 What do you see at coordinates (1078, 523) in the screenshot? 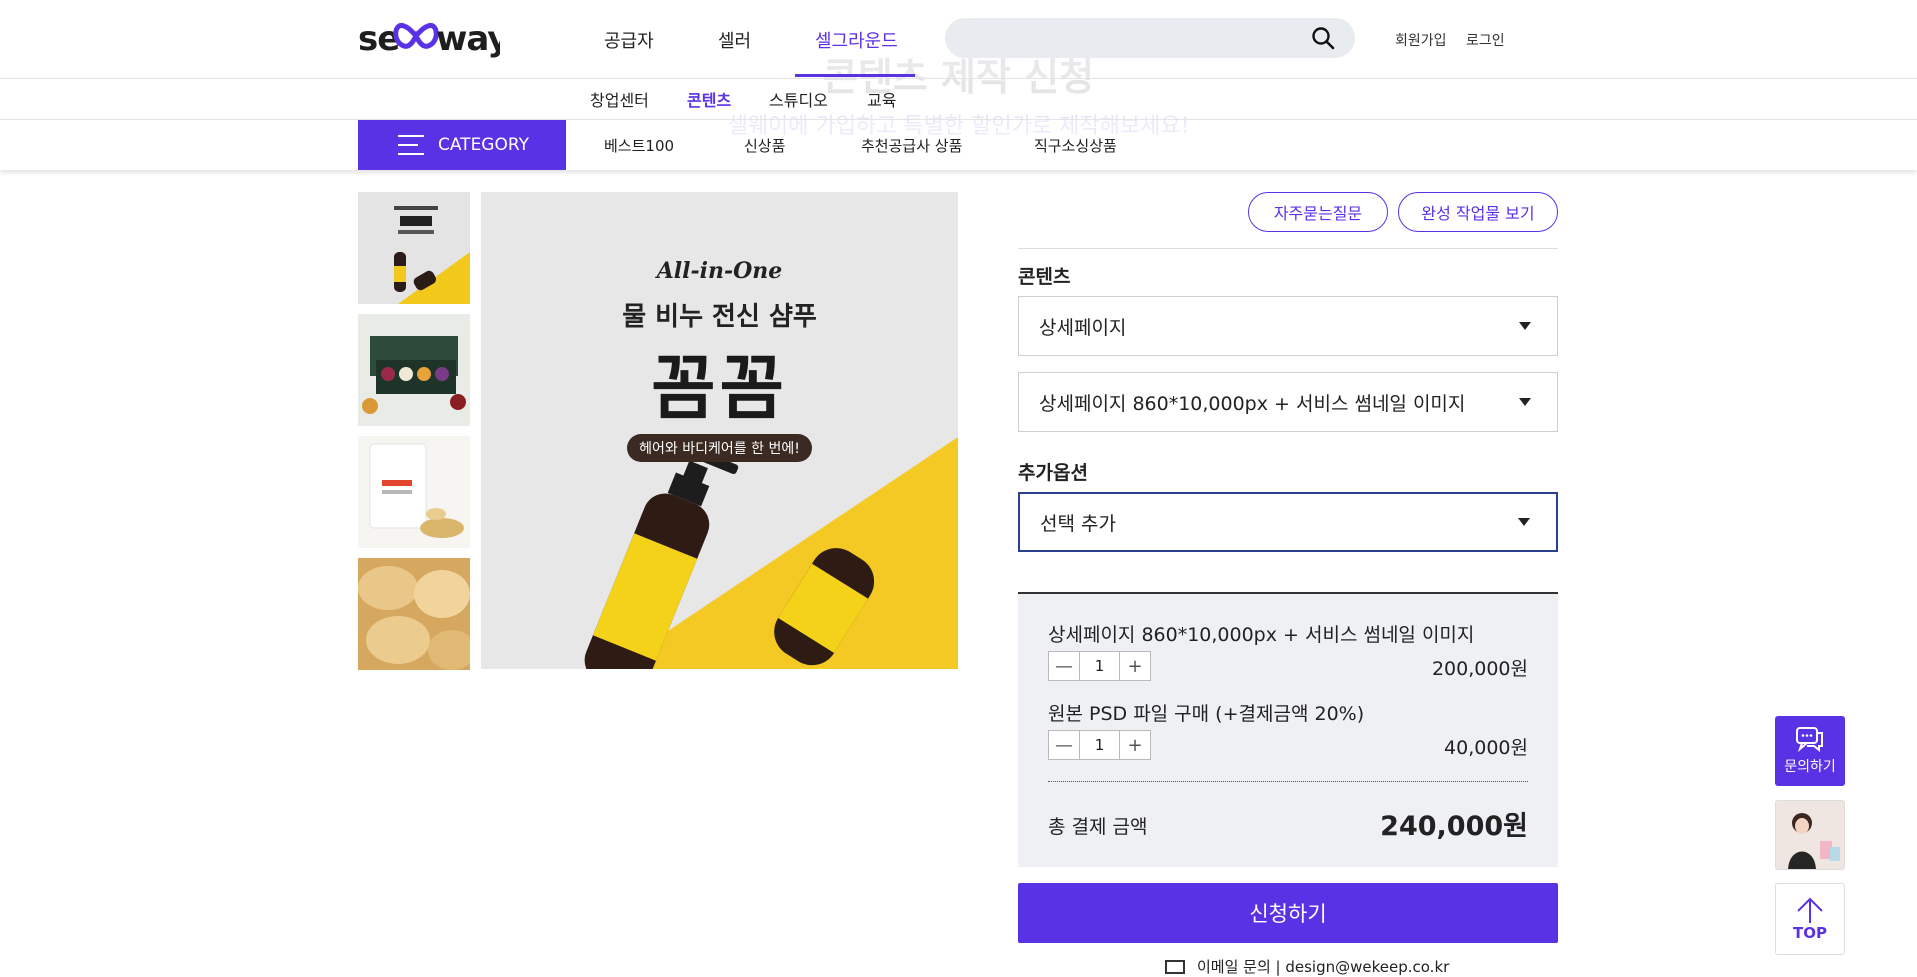
I see `extra-option-select-value: 선택 추가` at bounding box center [1078, 523].